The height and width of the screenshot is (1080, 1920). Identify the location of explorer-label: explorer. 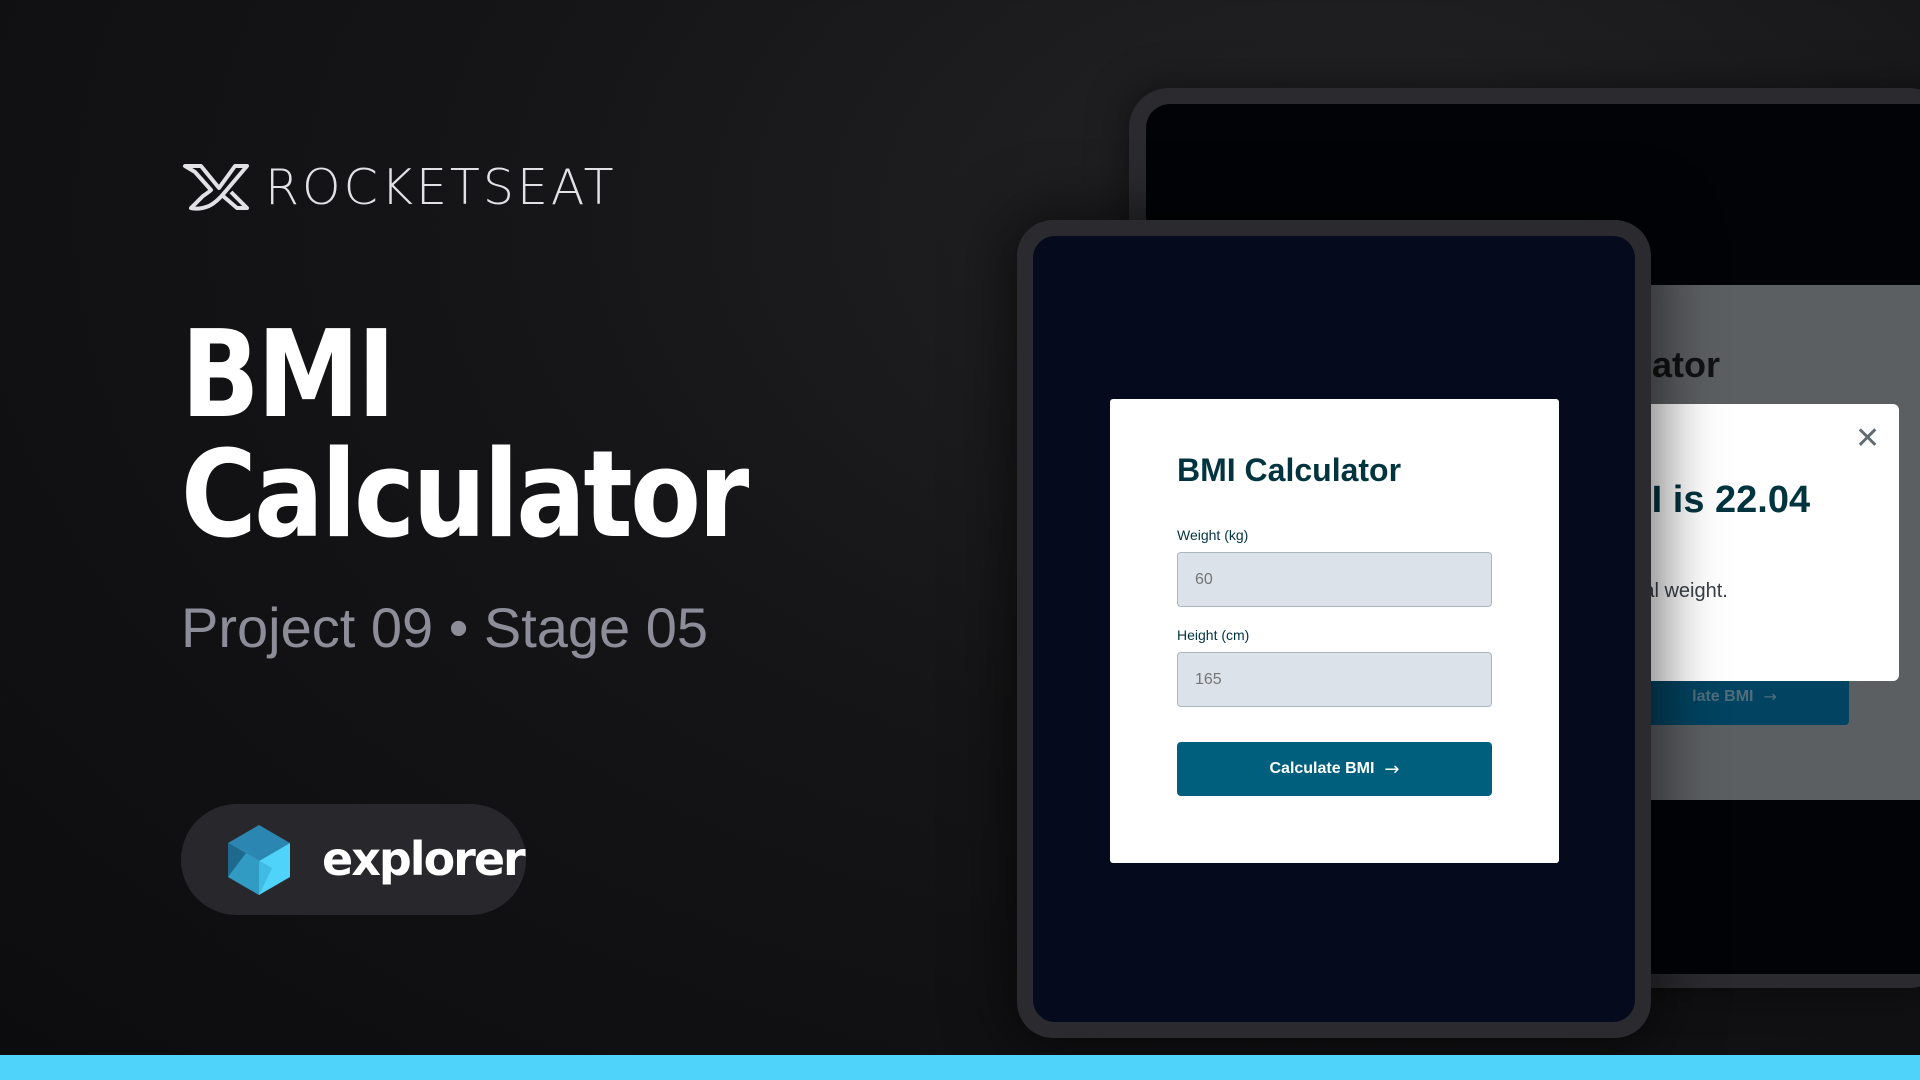
(424, 859).